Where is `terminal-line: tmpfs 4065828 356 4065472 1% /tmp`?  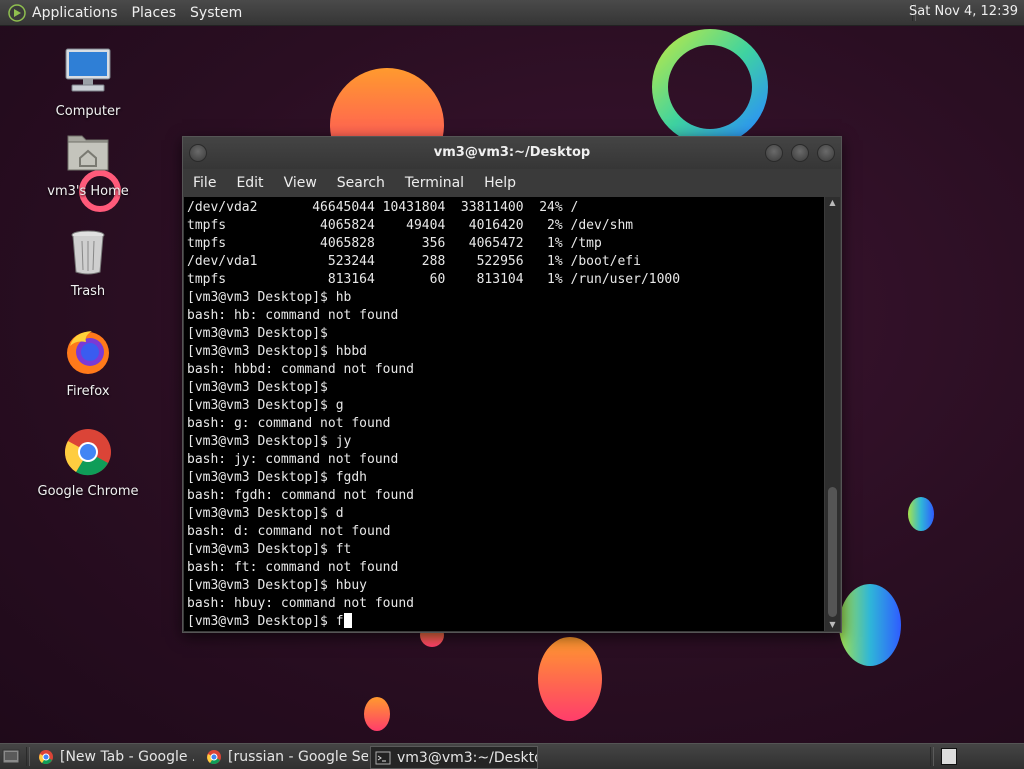 terminal-line: tmpfs 4065828 356 4065472 1% /tmp is located at coordinates (394, 243).